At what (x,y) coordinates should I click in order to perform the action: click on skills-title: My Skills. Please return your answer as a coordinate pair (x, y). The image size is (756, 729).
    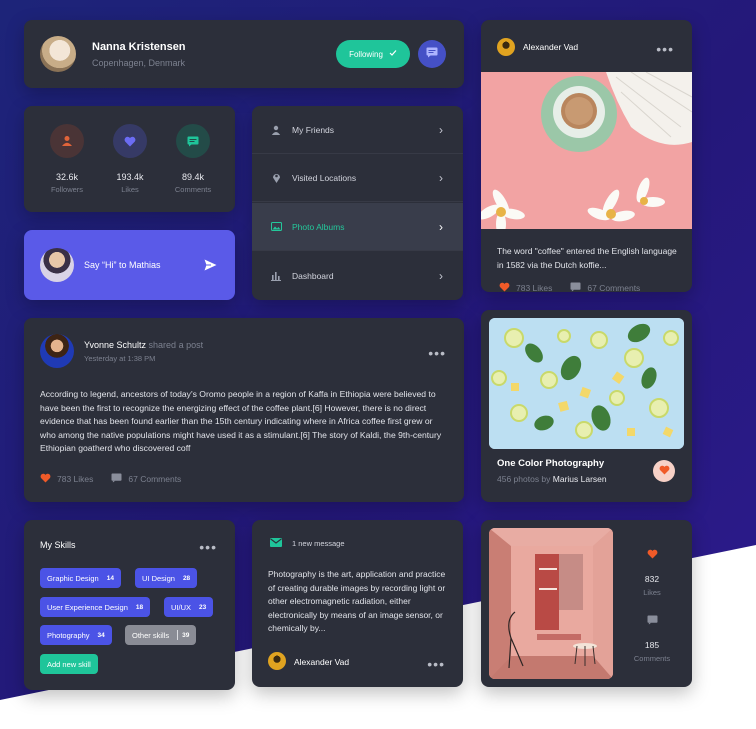
    Looking at the image, I should click on (58, 545).